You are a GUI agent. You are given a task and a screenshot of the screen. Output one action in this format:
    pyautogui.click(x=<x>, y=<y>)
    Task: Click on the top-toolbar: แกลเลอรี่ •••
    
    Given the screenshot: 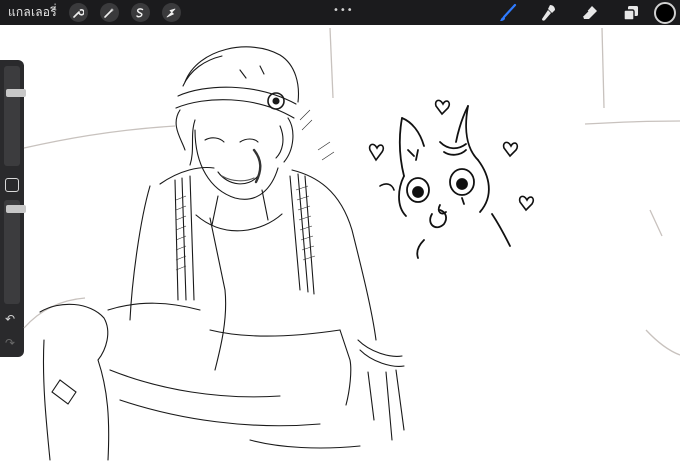 What is the action you would take?
    pyautogui.click(x=340, y=12)
    